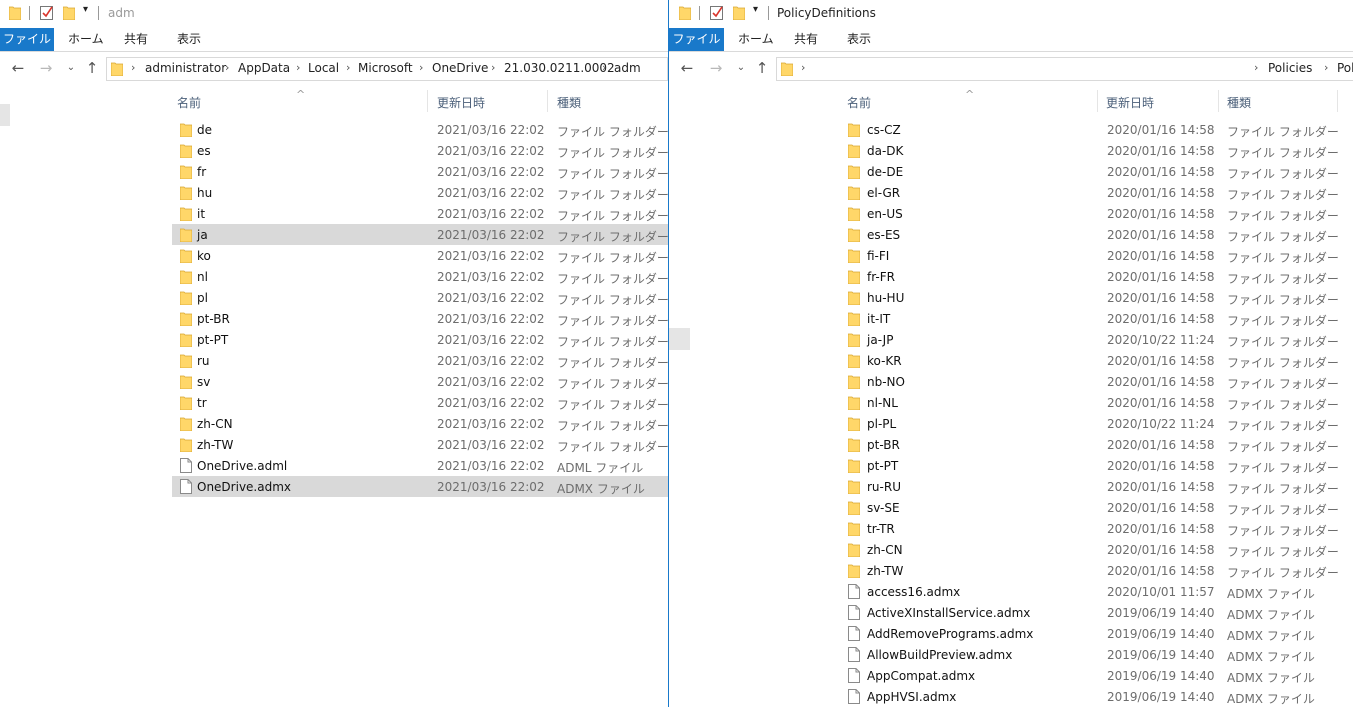 Image resolution: width=1353 pixels, height=707 pixels. I want to click on folder-row: ko 2021/03/16 22:02 ファイル フォルダー, so click(420, 255).